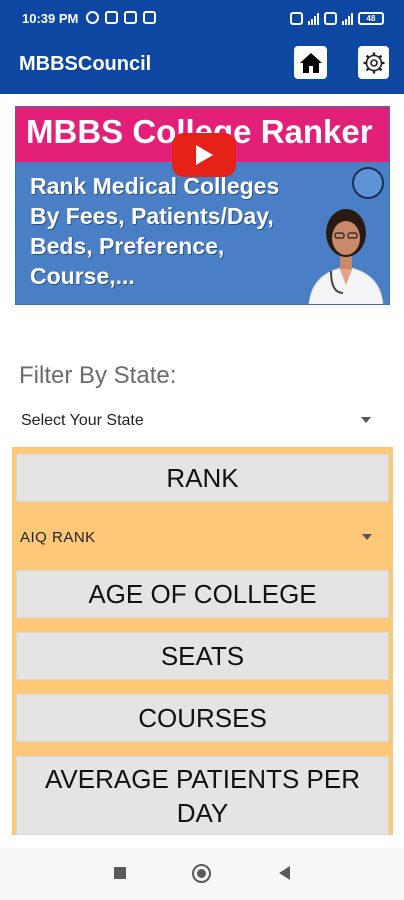 This screenshot has width=404, height=900. What do you see at coordinates (202, 795) in the screenshot?
I see `average-patients-button: AVERAGE PATIENTS PER DAY` at bounding box center [202, 795].